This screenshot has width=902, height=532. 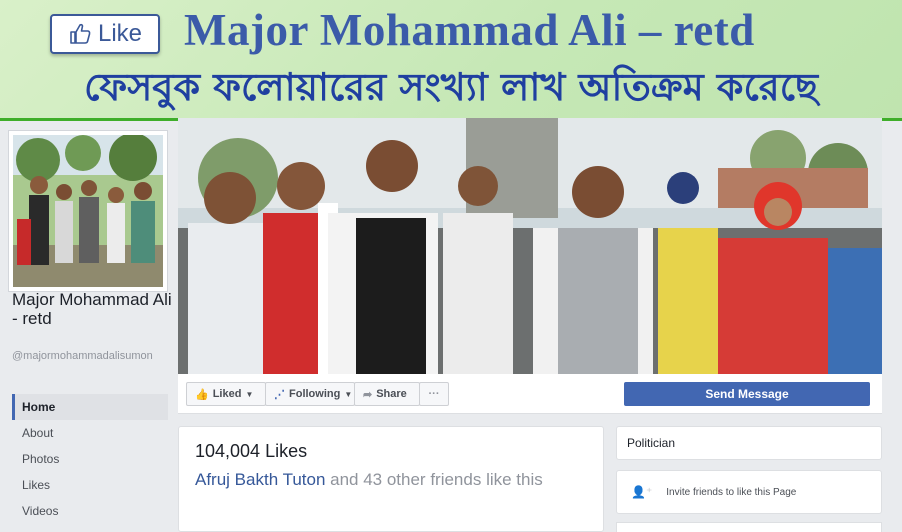 I want to click on nav-item-about: About, so click(x=90, y=433).